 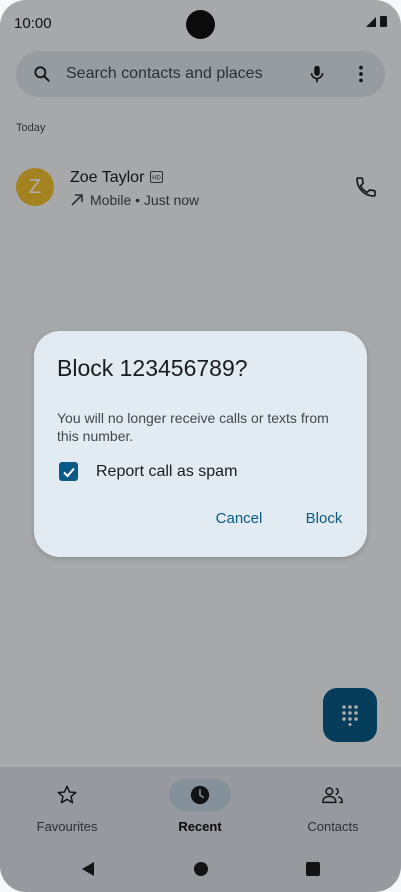 What do you see at coordinates (239, 519) in the screenshot?
I see `cancel-button: Cancel` at bounding box center [239, 519].